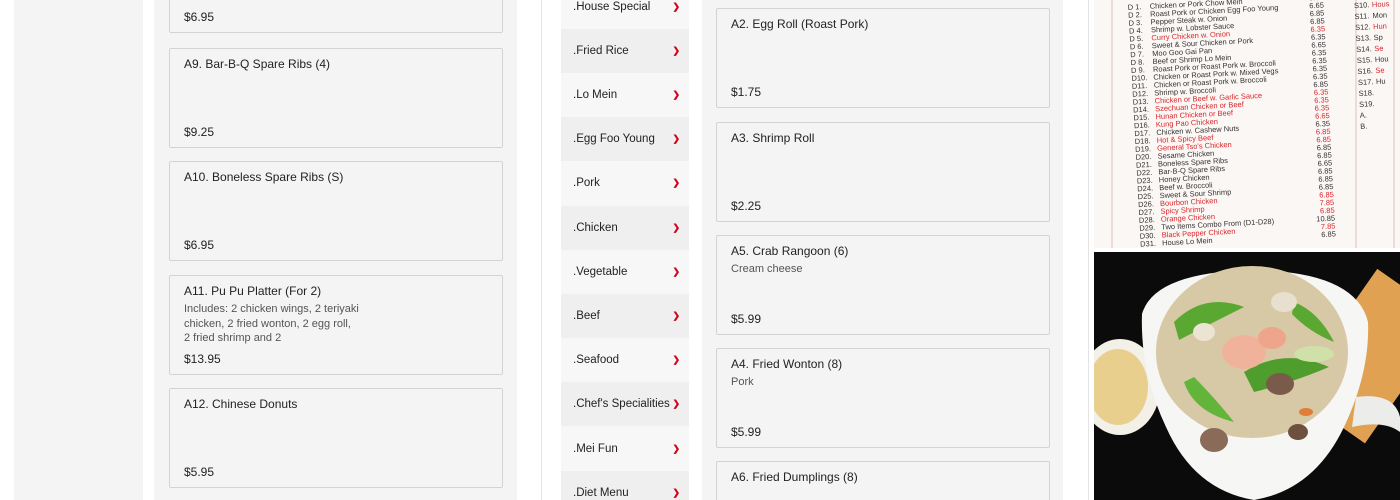 This screenshot has width=1400, height=500. I want to click on category-fried-rice: .Fried Rice ❯, so click(625, 51).